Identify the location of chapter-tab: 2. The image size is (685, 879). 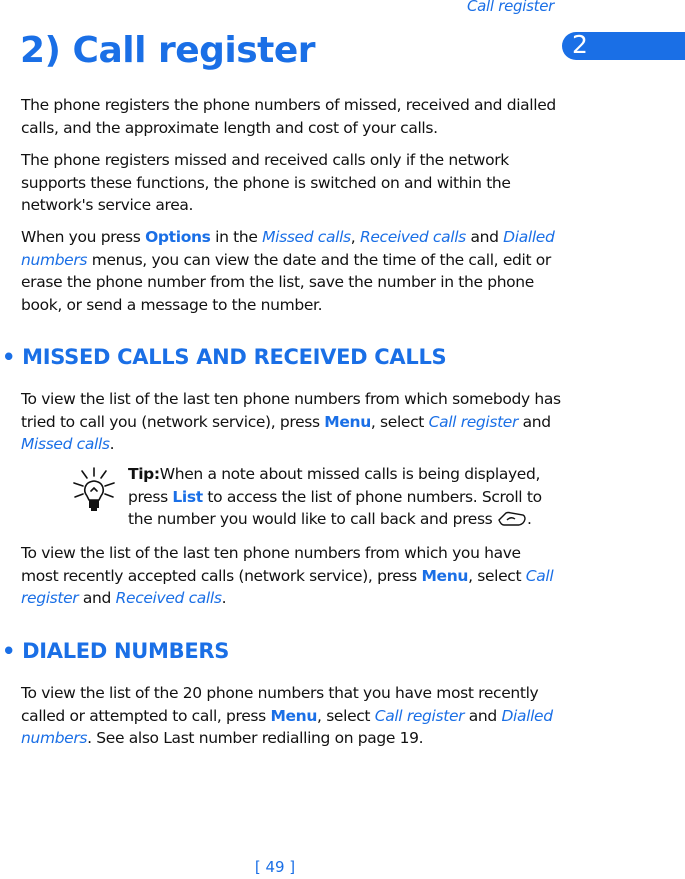
(623, 45).